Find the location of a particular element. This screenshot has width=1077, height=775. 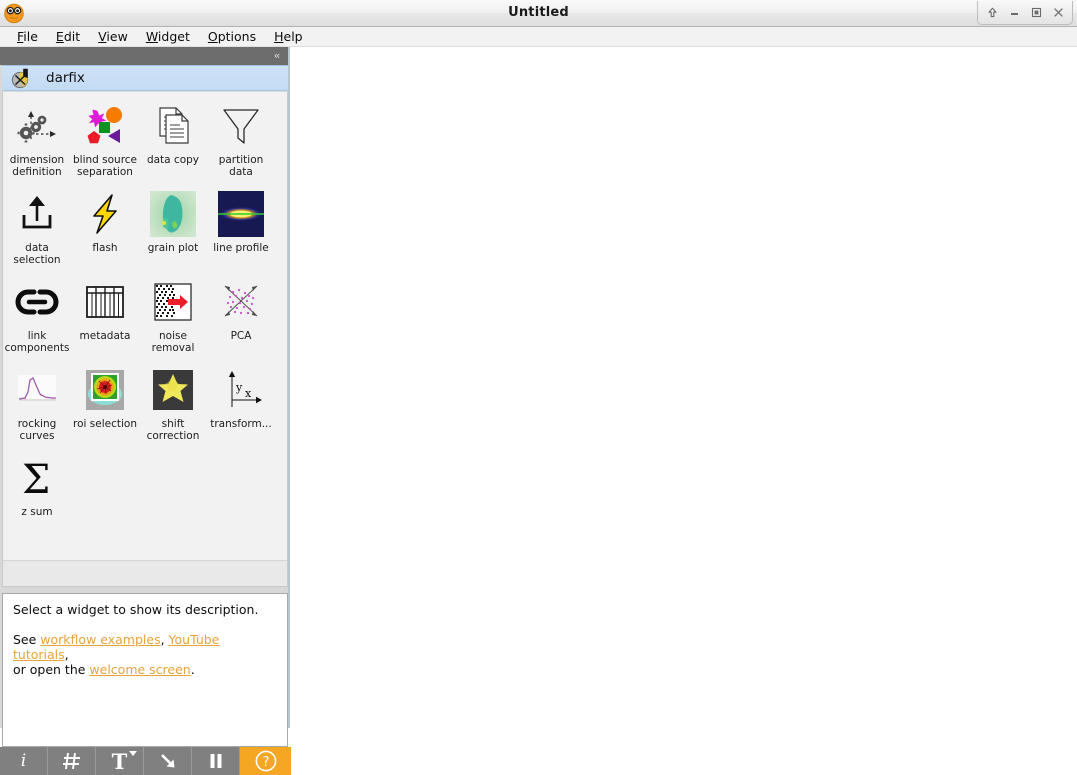

widget-label: data copy is located at coordinates (173, 160).